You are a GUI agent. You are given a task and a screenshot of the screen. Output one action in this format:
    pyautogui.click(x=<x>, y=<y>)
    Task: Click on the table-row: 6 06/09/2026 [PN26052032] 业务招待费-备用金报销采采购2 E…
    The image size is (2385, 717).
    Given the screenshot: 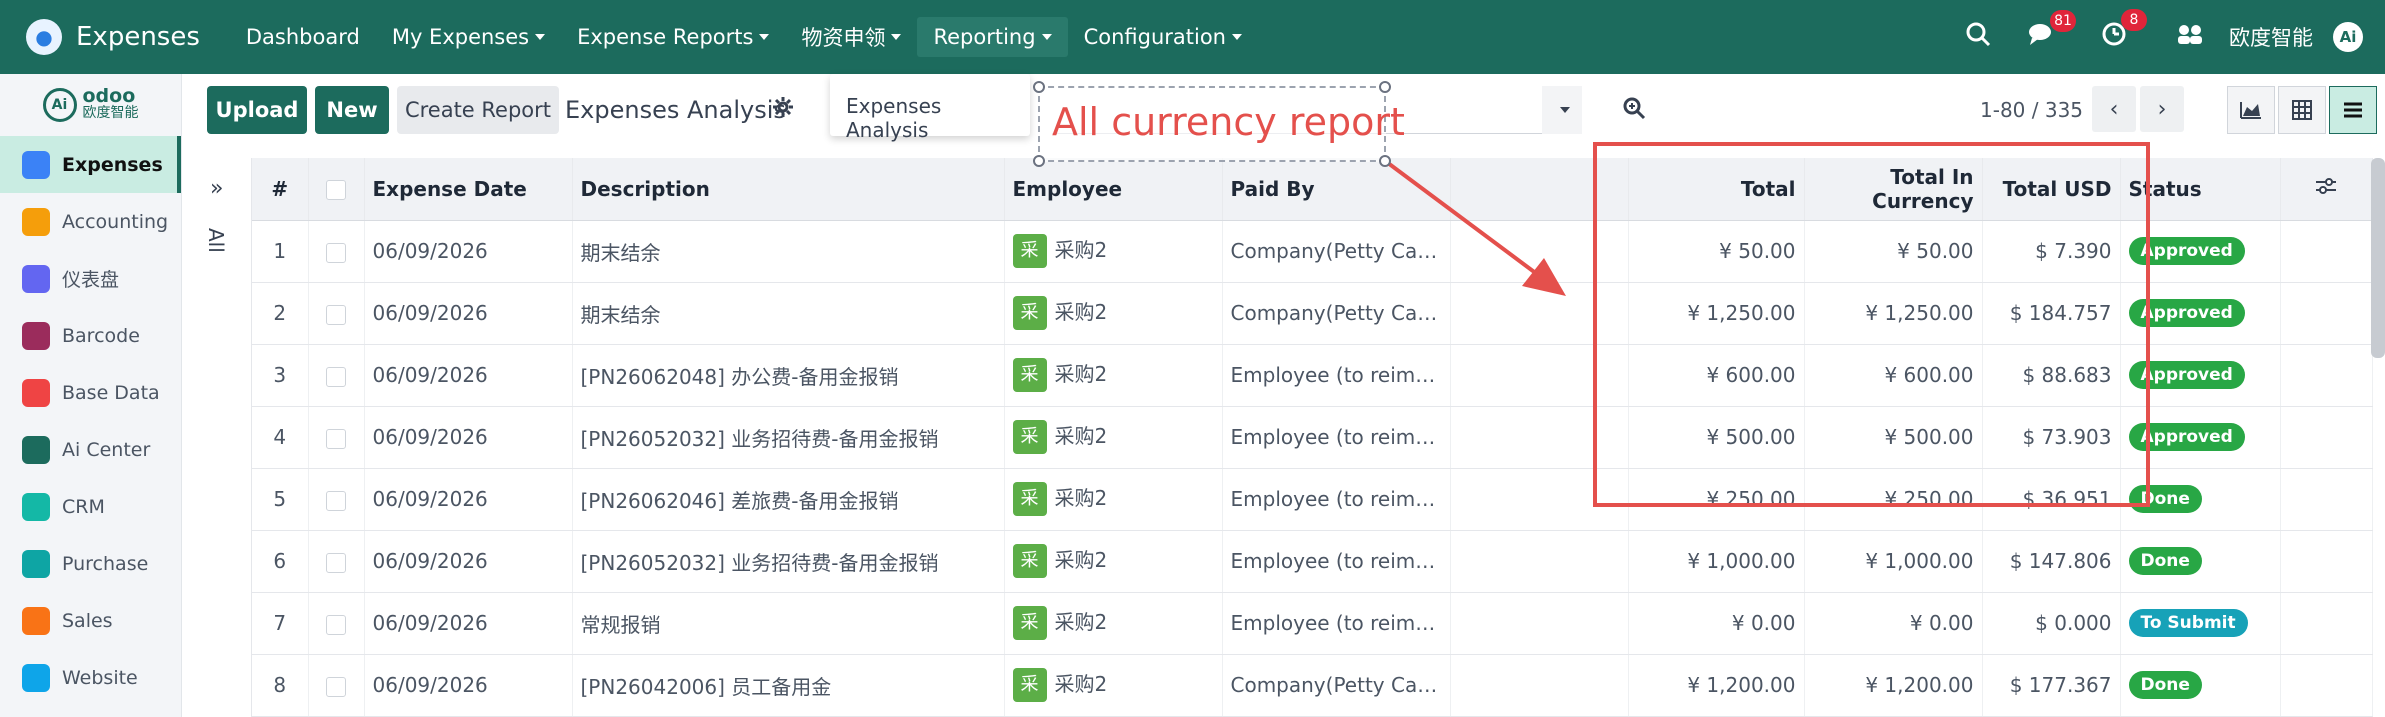 What is the action you would take?
    pyautogui.click(x=1312, y=561)
    